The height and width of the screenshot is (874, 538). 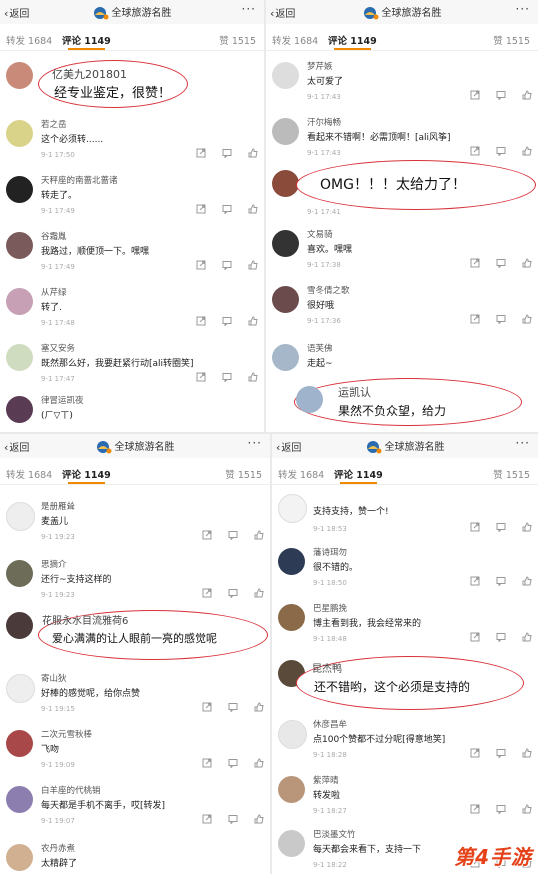 What do you see at coordinates (62, 400) in the screenshot?
I see `comment-author: 律冒运凯夜` at bounding box center [62, 400].